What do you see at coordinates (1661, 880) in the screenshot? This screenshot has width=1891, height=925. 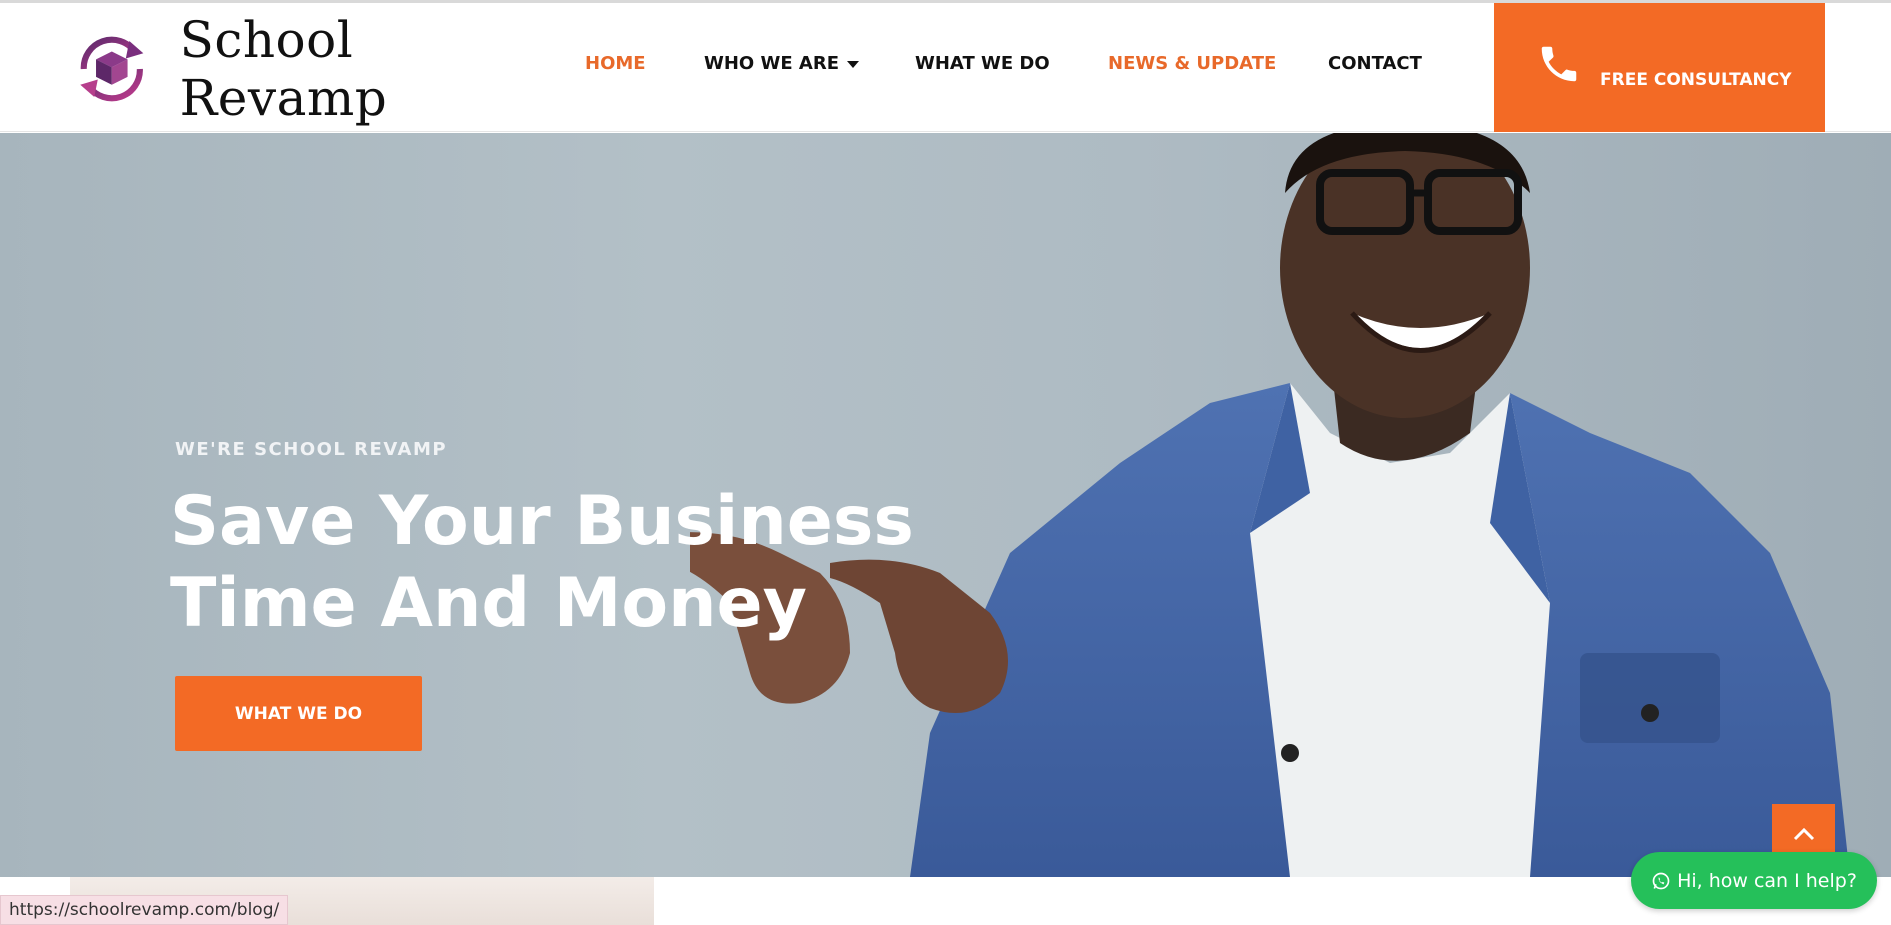 I see `whatsapp-icon` at bounding box center [1661, 880].